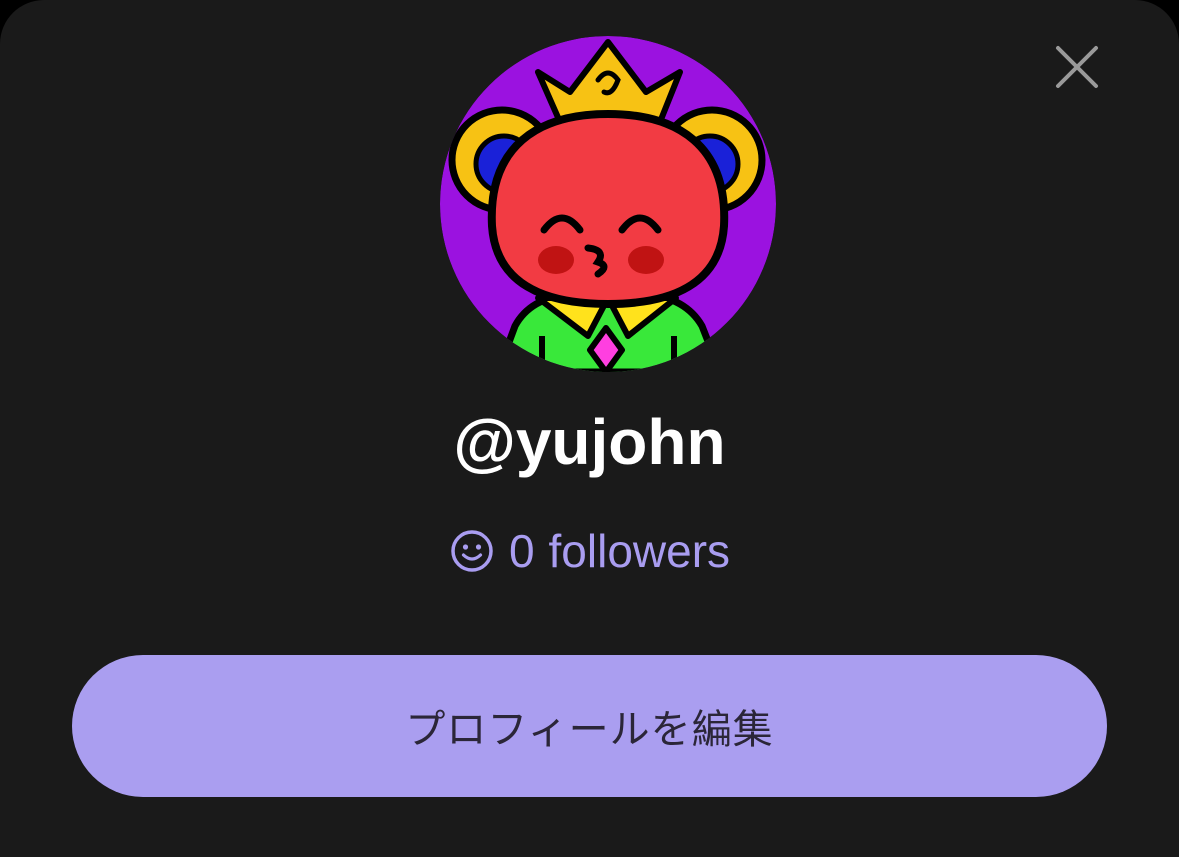 Image resolution: width=1179 pixels, height=857 pixels. Describe the element at coordinates (521, 551) in the screenshot. I see `followers-count: 0` at that location.